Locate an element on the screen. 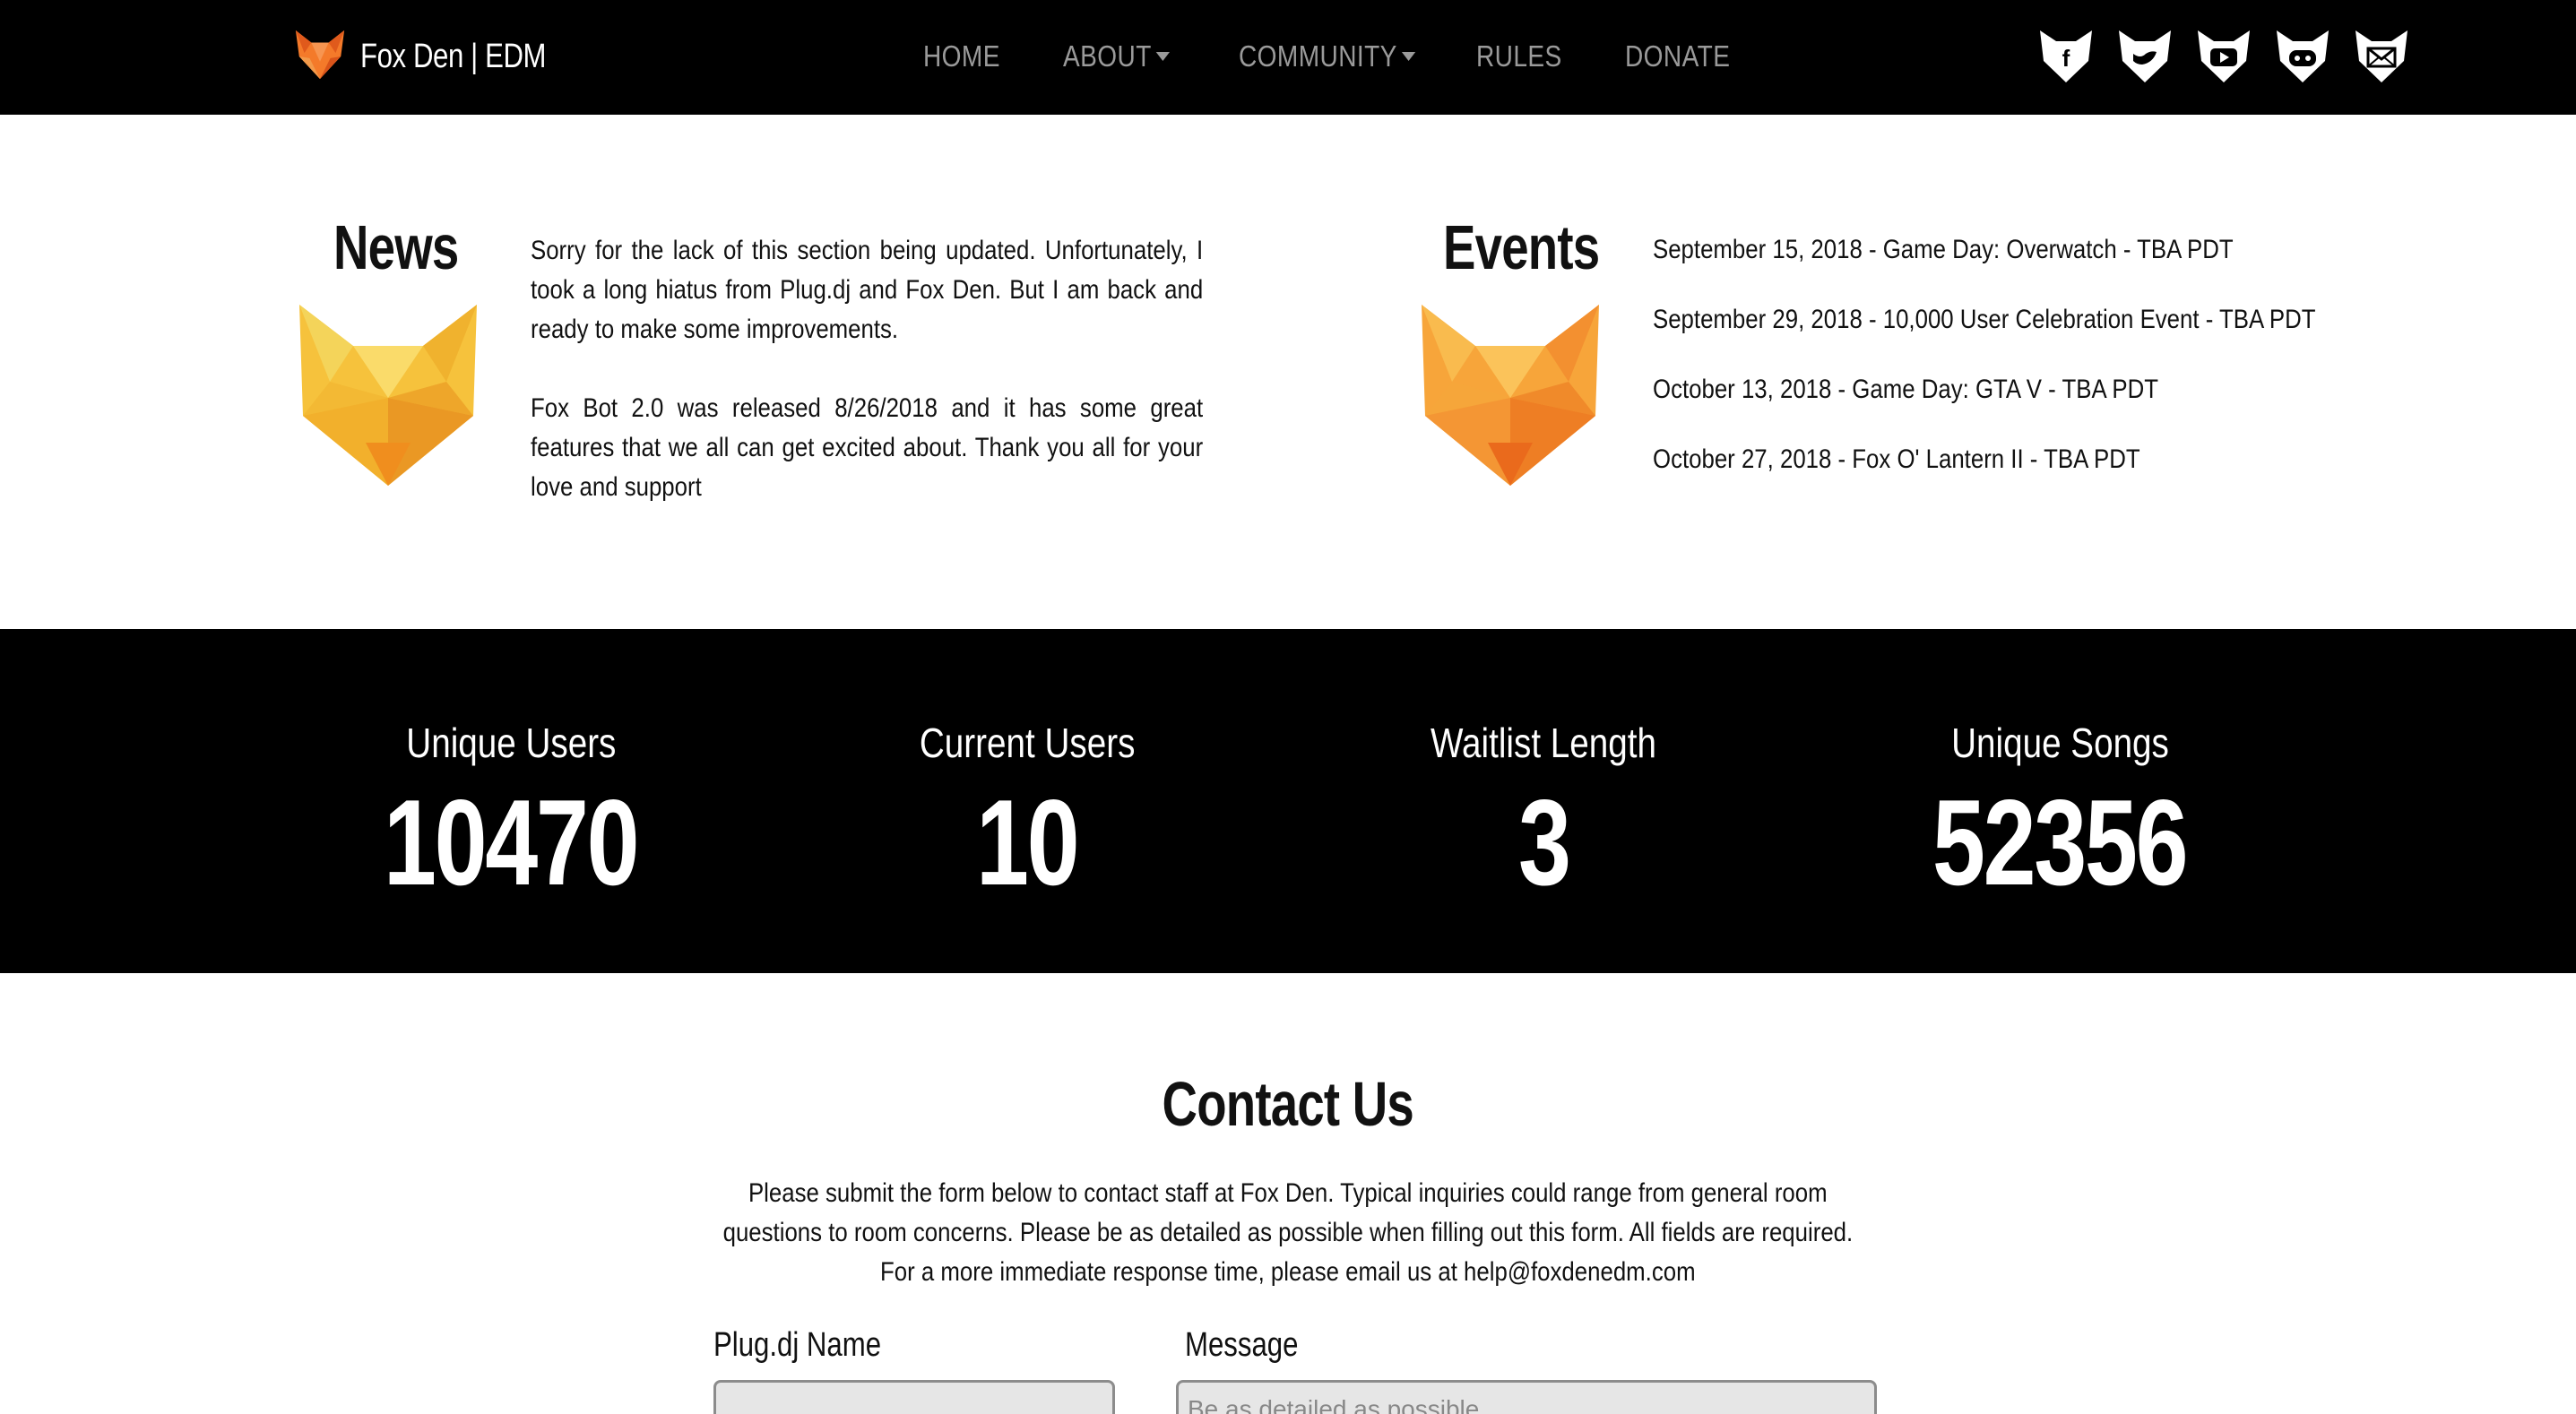  nav-rules-label: RULES is located at coordinates (1519, 56).